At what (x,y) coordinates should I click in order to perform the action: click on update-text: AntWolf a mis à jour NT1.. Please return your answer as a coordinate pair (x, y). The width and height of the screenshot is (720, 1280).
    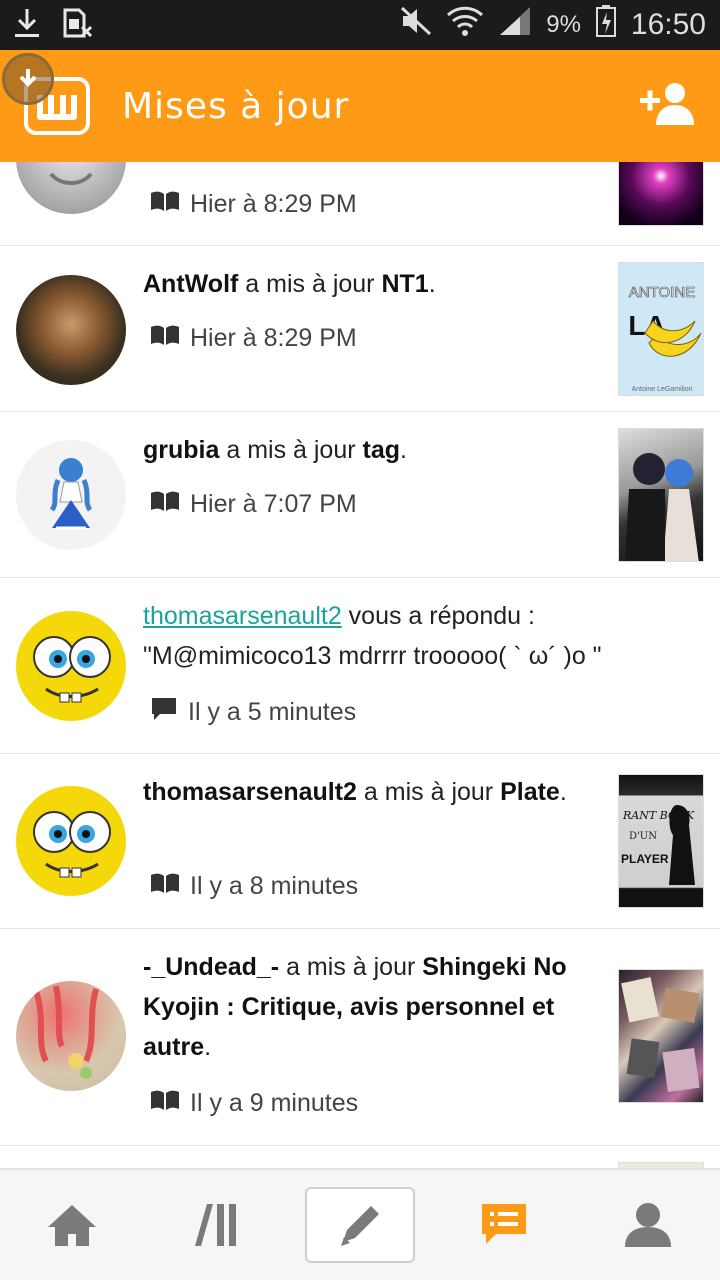
    Looking at the image, I should click on (289, 284).